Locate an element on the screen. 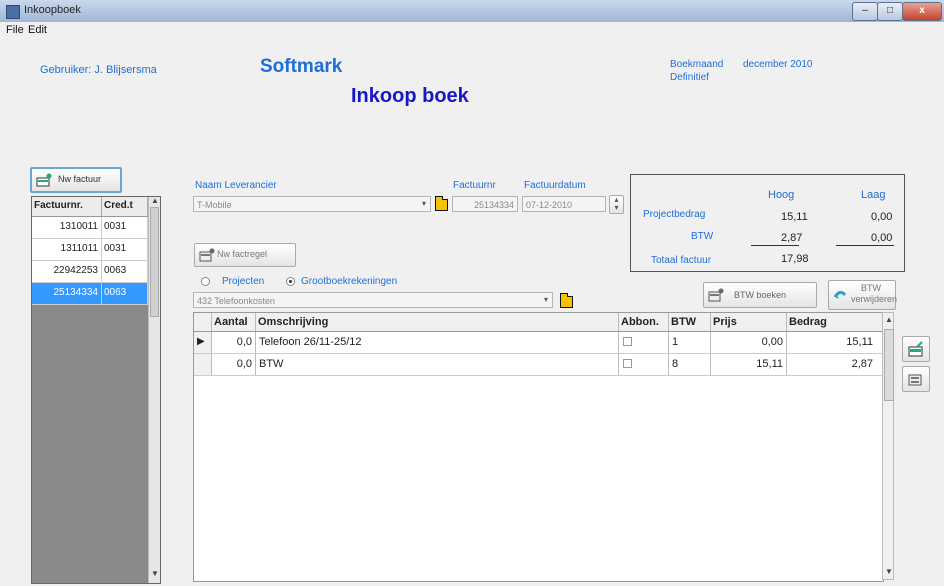 This screenshot has width=944, height=586. new-line-button: Nw factregel is located at coordinates (245, 255).